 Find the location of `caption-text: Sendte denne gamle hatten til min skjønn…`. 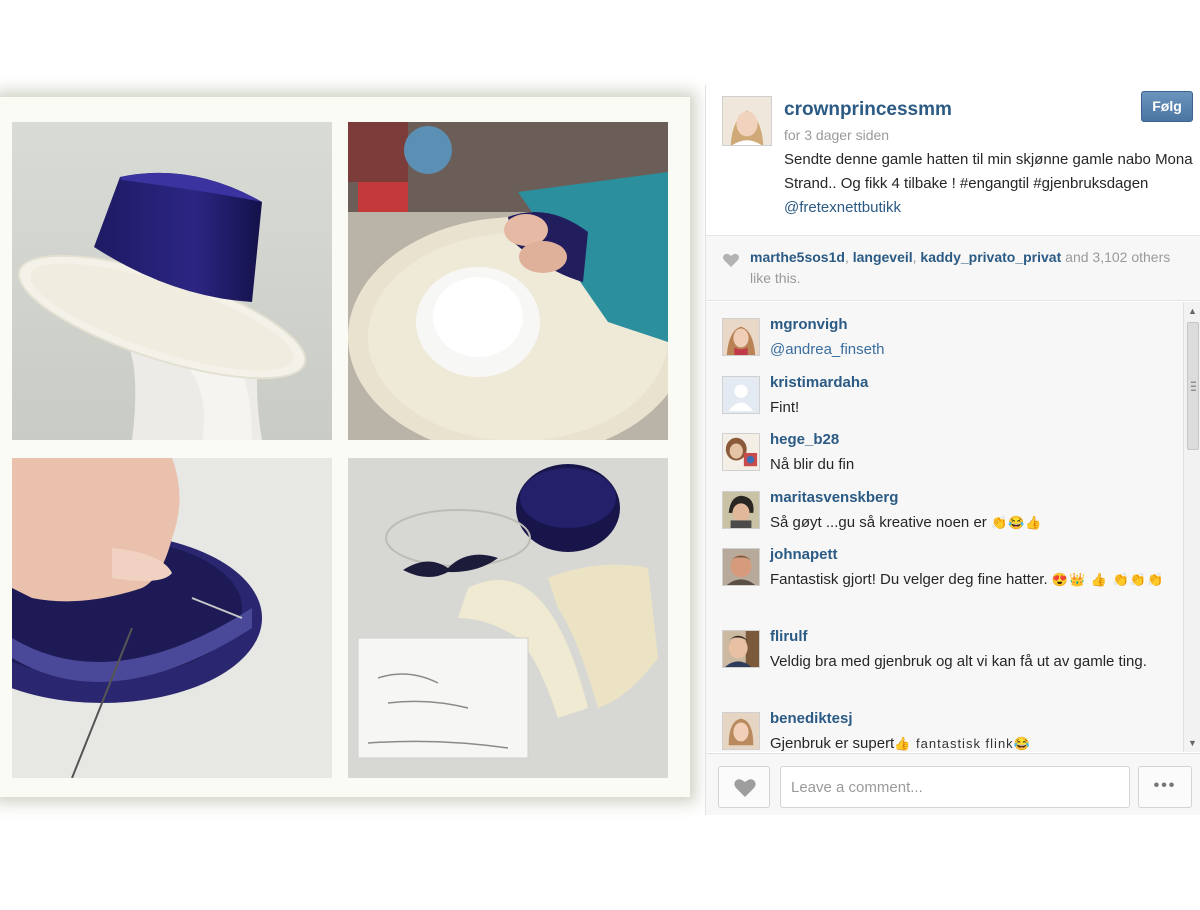

caption-text: Sendte denne gamle hatten til min skjønn… is located at coordinates (988, 171).